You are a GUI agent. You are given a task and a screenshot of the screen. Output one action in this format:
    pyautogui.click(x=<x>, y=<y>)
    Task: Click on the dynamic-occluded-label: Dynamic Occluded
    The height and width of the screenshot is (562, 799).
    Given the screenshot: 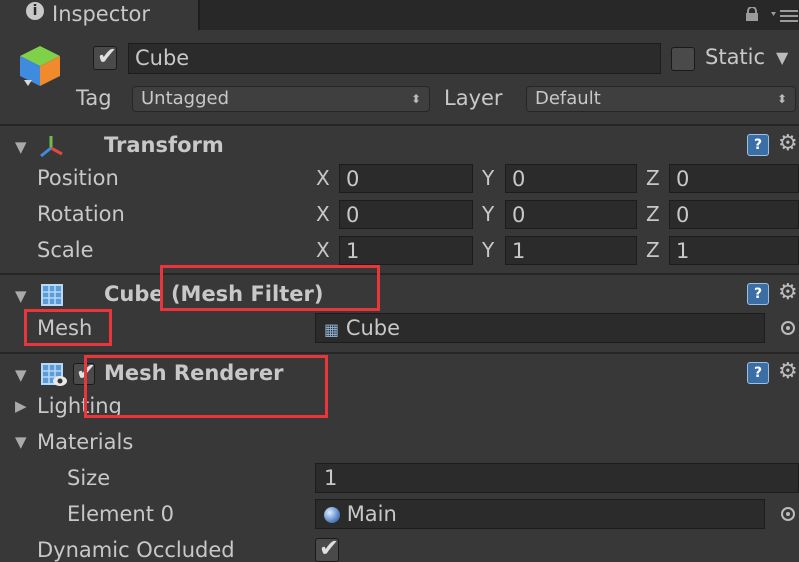 What is the action you would take?
    pyautogui.click(x=136, y=550)
    